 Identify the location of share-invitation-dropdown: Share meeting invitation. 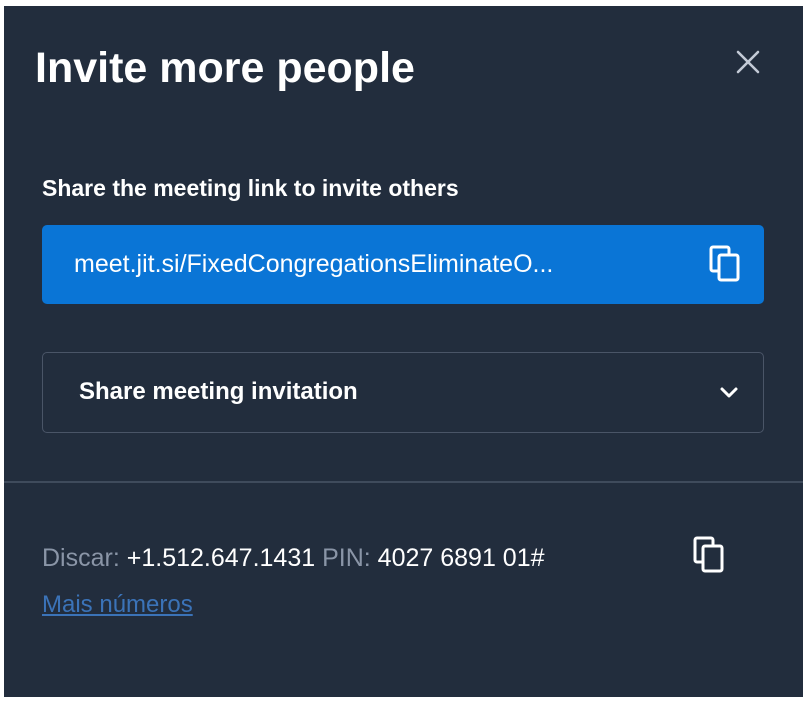
(403, 392).